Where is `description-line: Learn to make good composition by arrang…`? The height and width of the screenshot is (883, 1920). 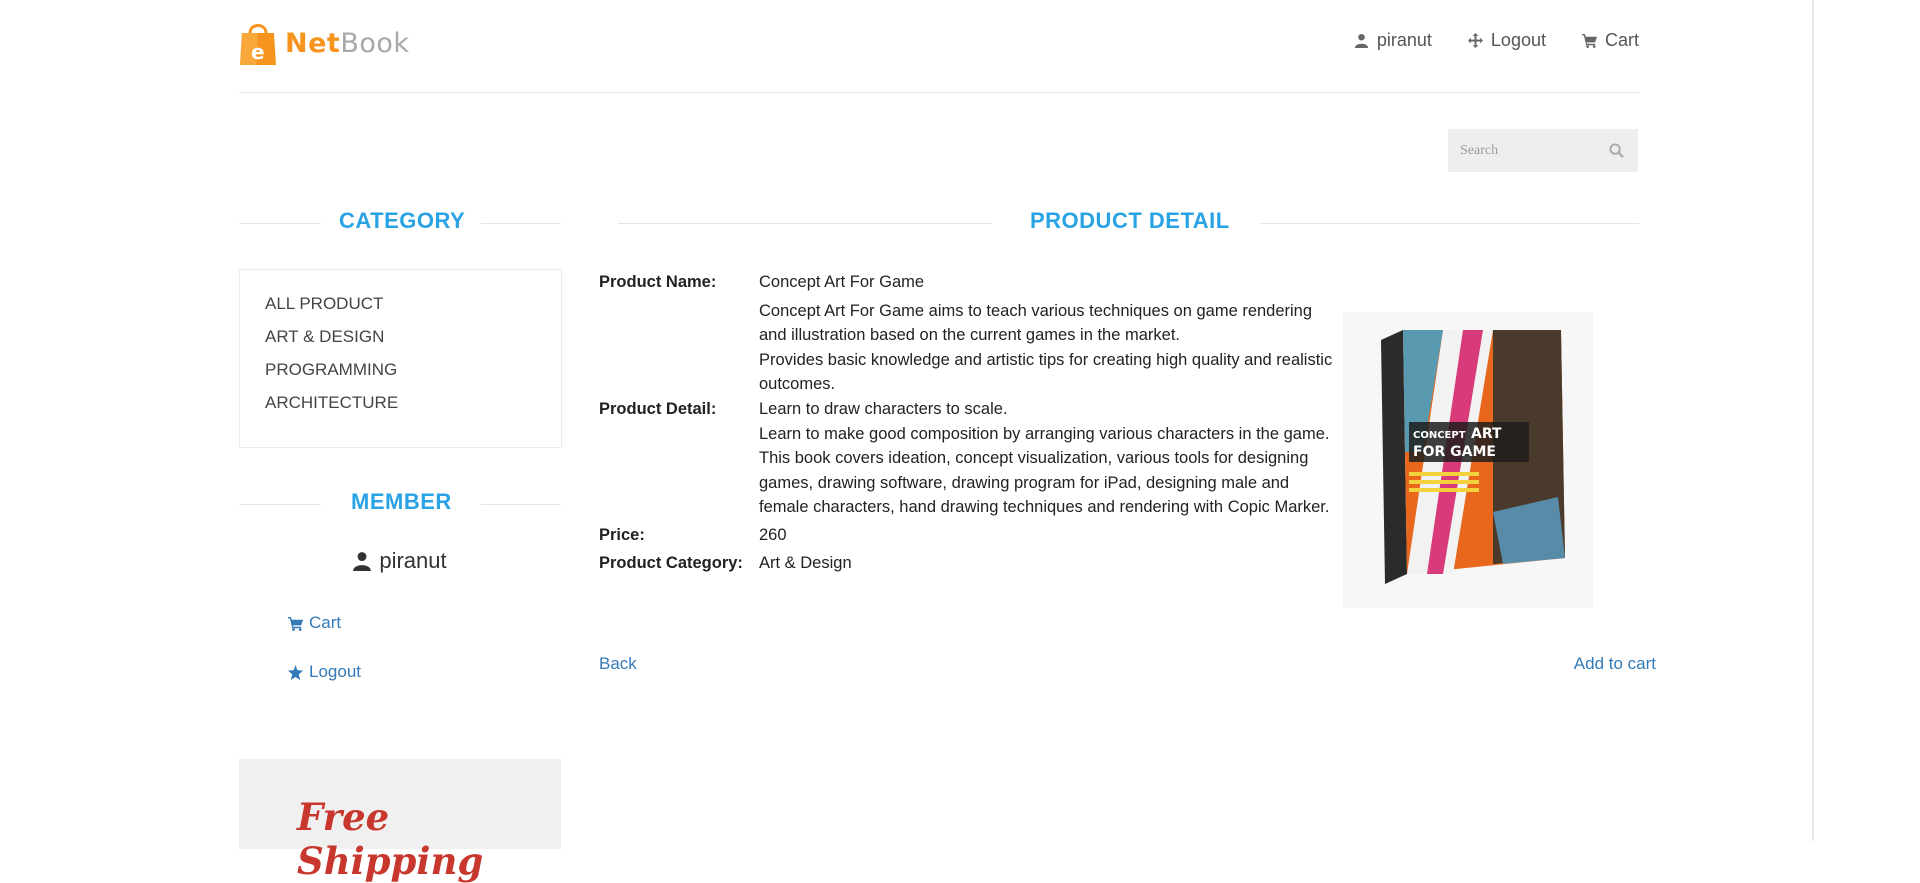
description-line: Learn to make good composition by arrang… is located at coordinates (1044, 433).